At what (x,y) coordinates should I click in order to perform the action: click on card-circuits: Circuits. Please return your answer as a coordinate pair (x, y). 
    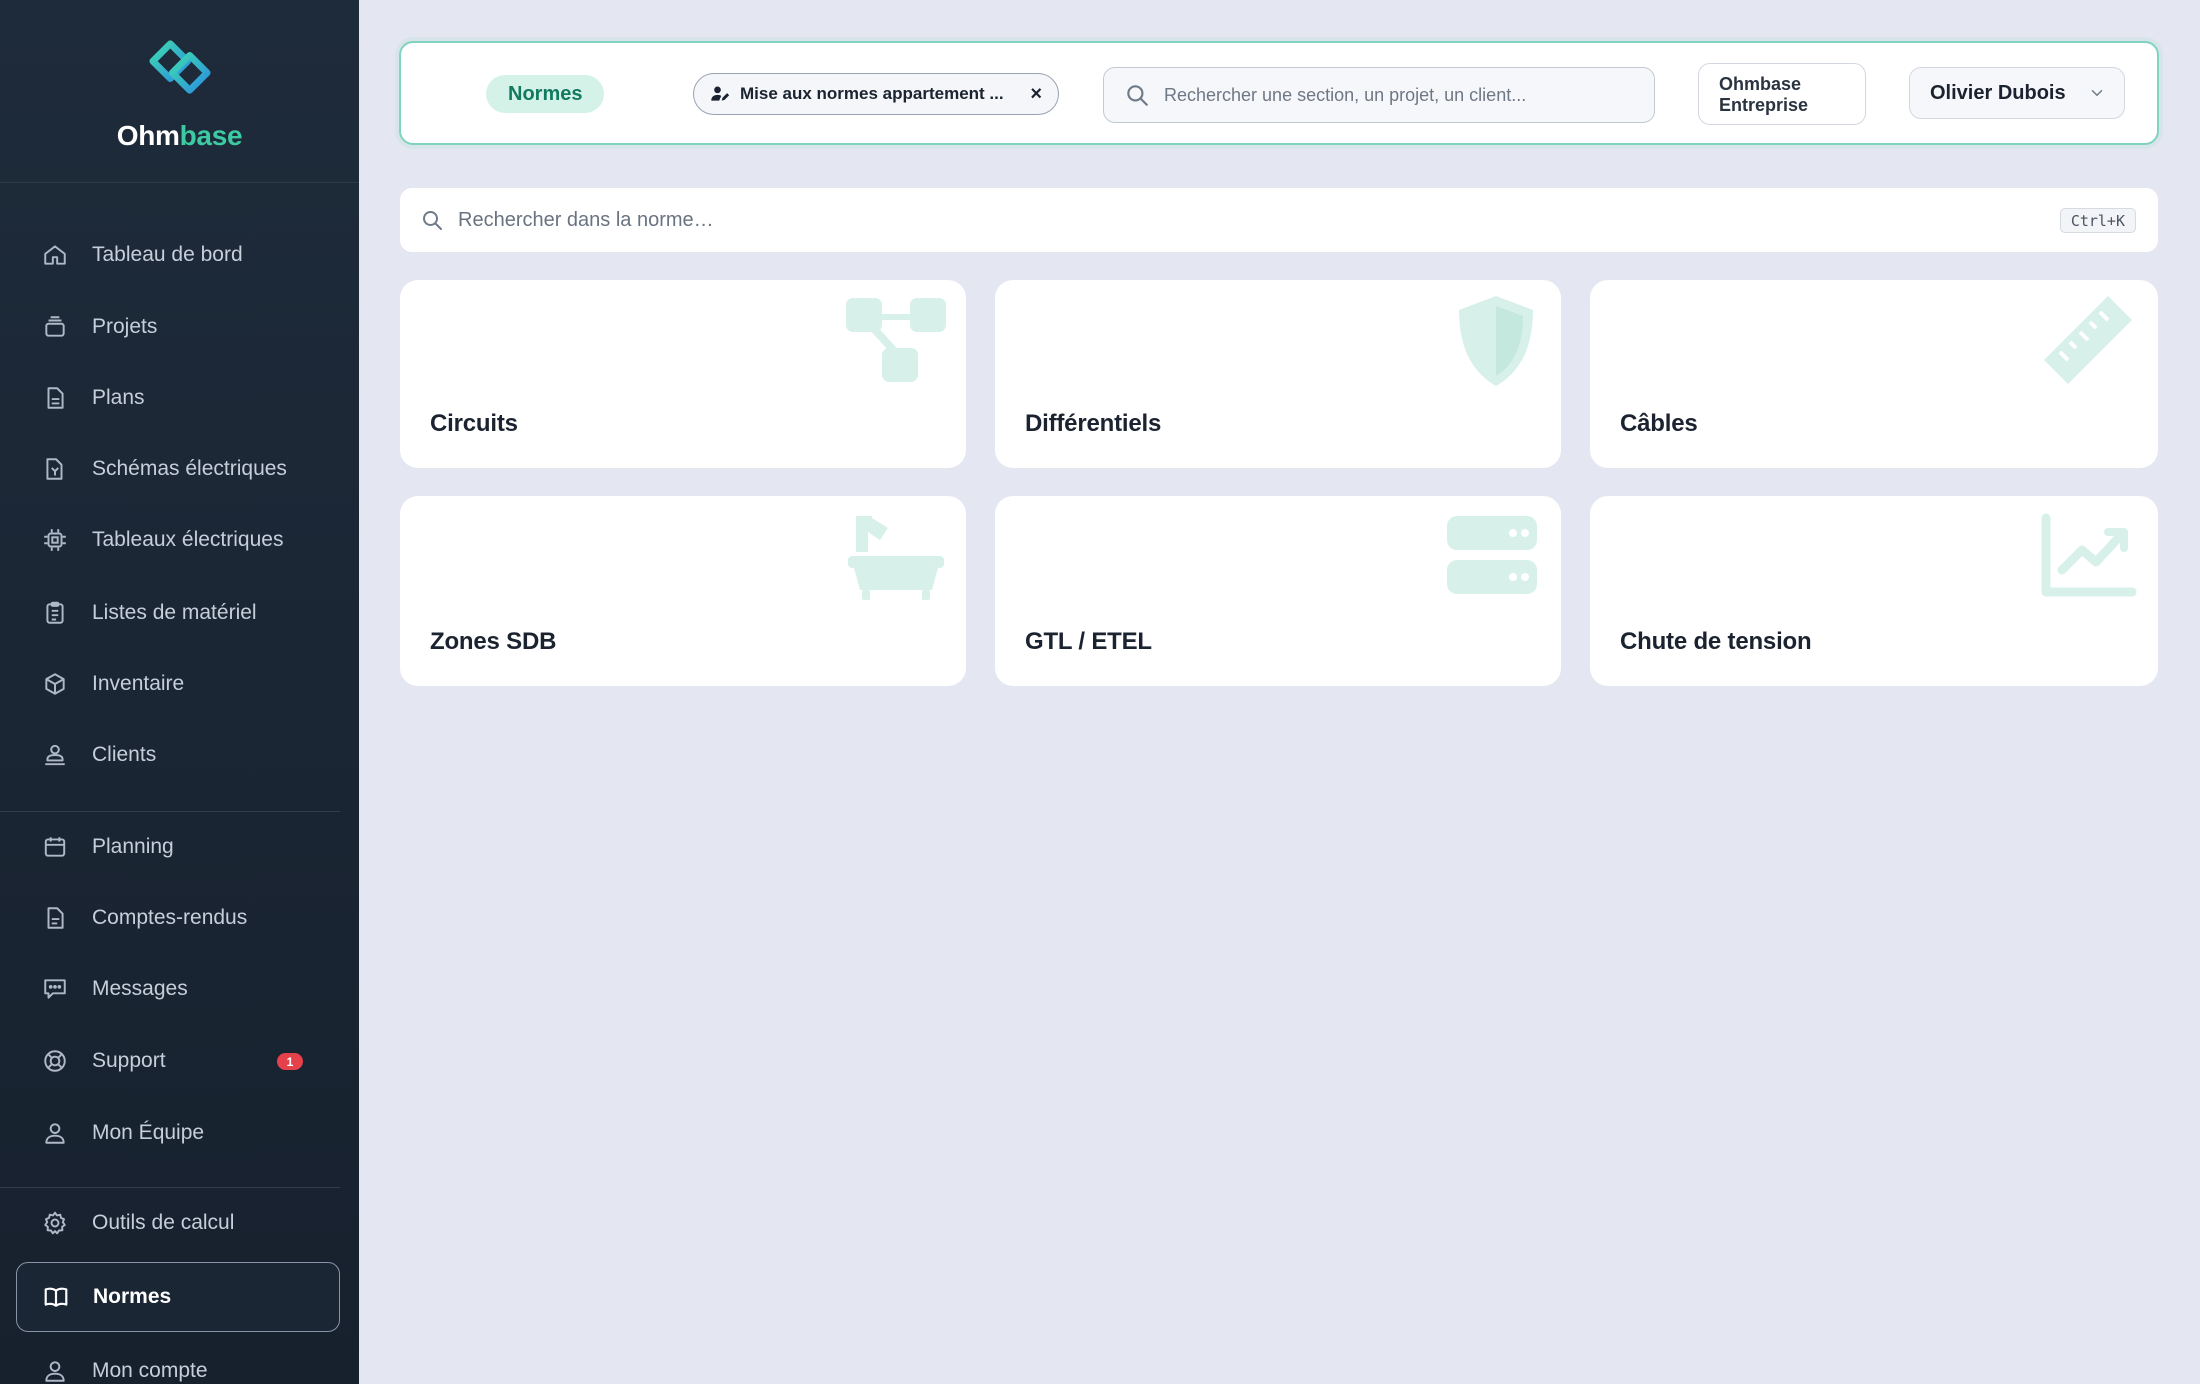
    Looking at the image, I should click on (683, 374).